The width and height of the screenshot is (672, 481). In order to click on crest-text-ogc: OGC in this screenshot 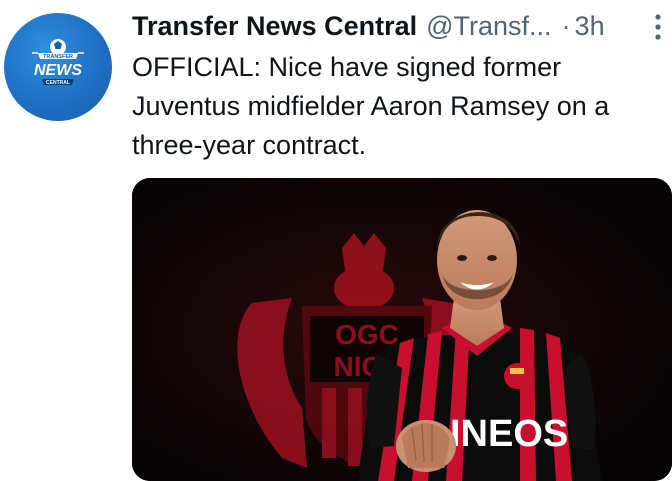, I will do `click(367, 334)`.